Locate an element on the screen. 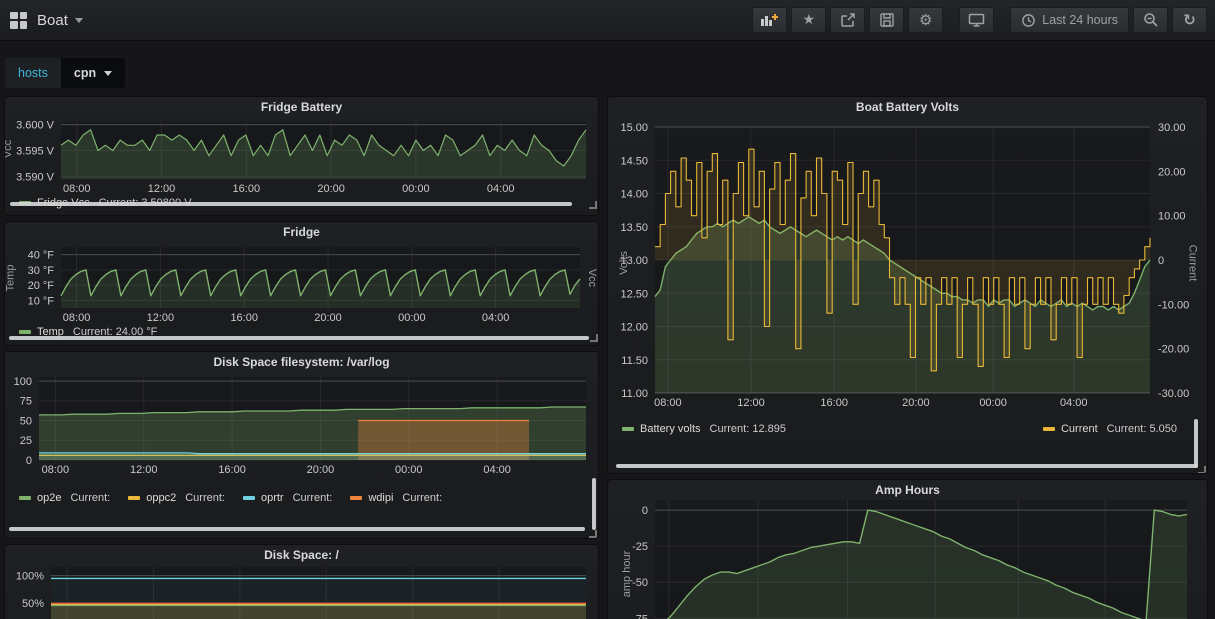 This screenshot has width=1215, height=619. svg-text: 25 is located at coordinates (26, 441).